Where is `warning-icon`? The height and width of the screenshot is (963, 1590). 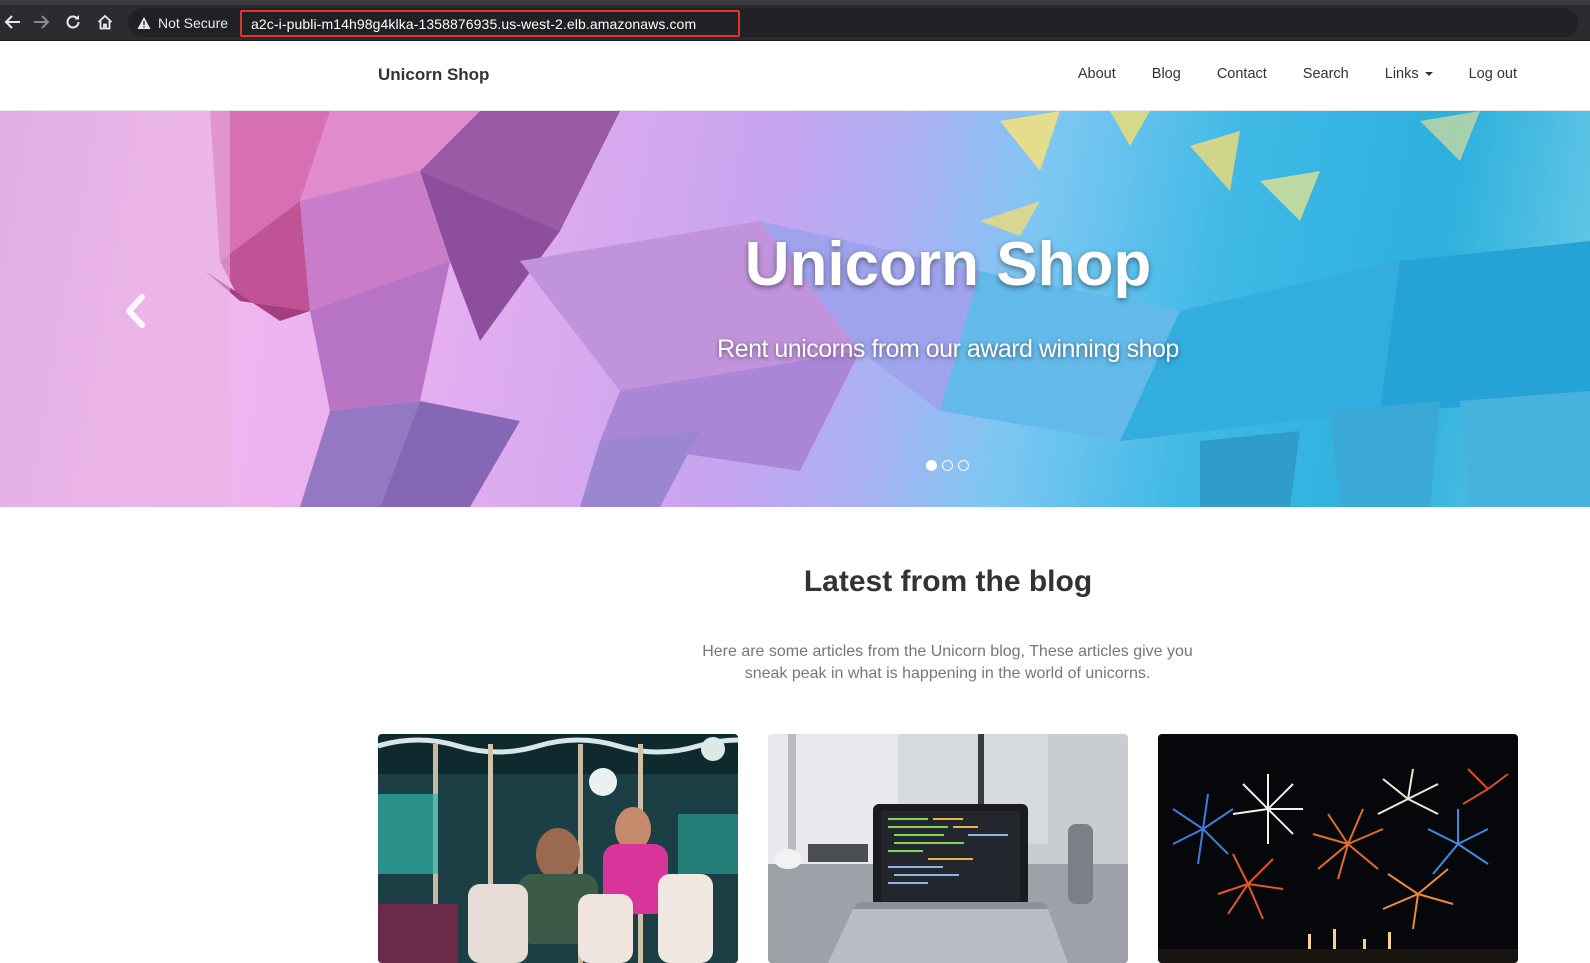
warning-icon is located at coordinates (144, 23).